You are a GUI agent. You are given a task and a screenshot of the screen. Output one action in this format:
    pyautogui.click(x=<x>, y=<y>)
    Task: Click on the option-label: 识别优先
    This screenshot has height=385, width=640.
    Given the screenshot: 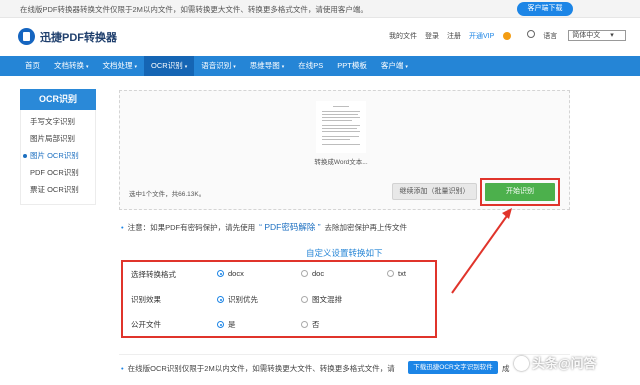 What is the action you would take?
    pyautogui.click(x=243, y=299)
    